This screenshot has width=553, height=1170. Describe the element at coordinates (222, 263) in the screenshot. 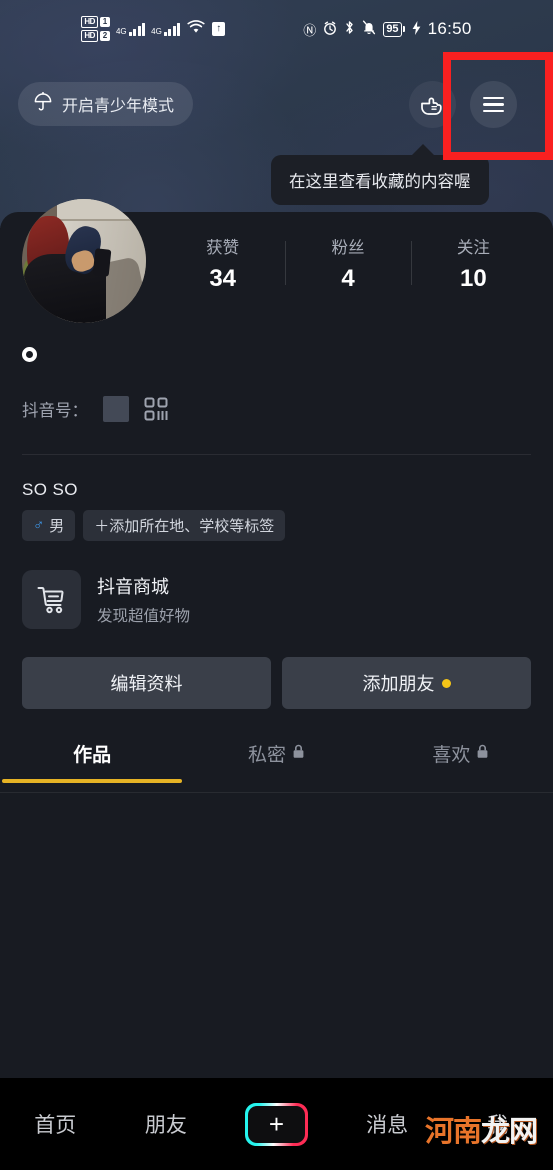

I see `stat-likes: 获赞 34` at that location.